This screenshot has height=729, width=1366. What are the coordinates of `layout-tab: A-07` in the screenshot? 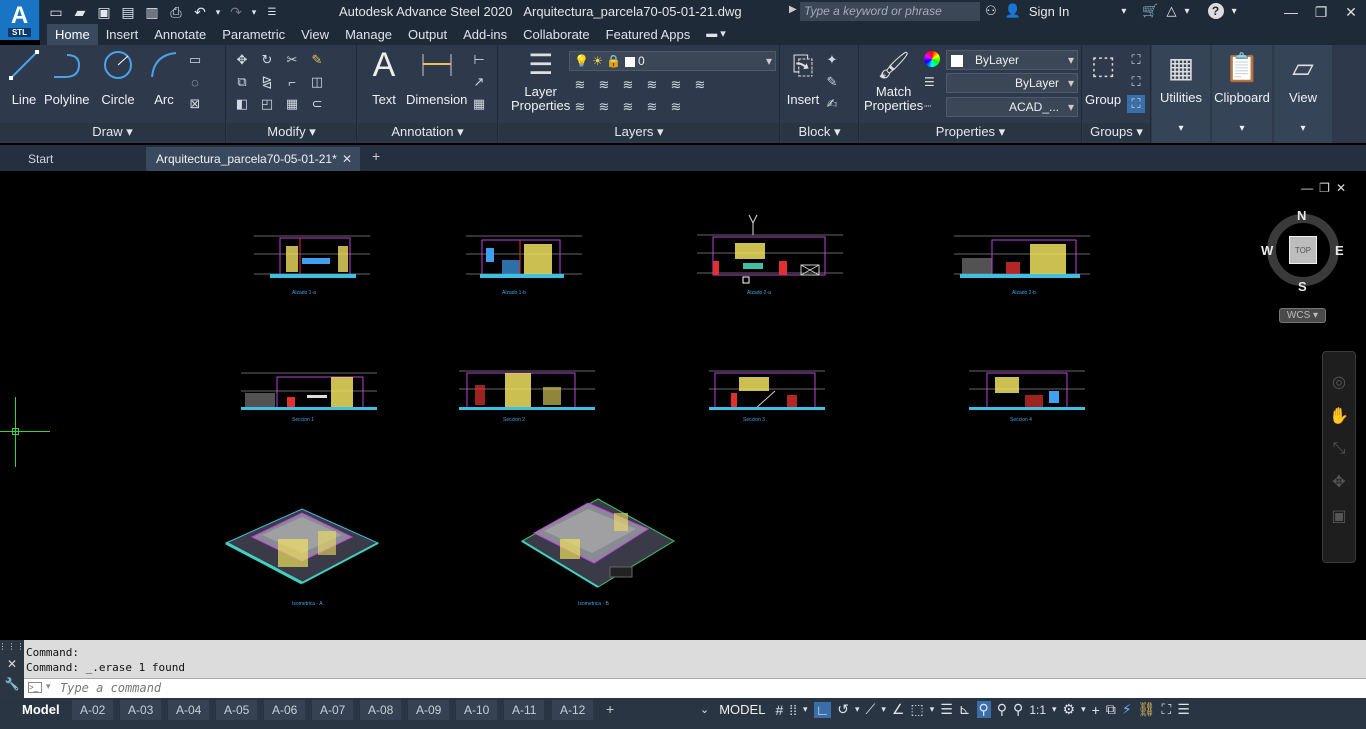 It's located at (333, 710).